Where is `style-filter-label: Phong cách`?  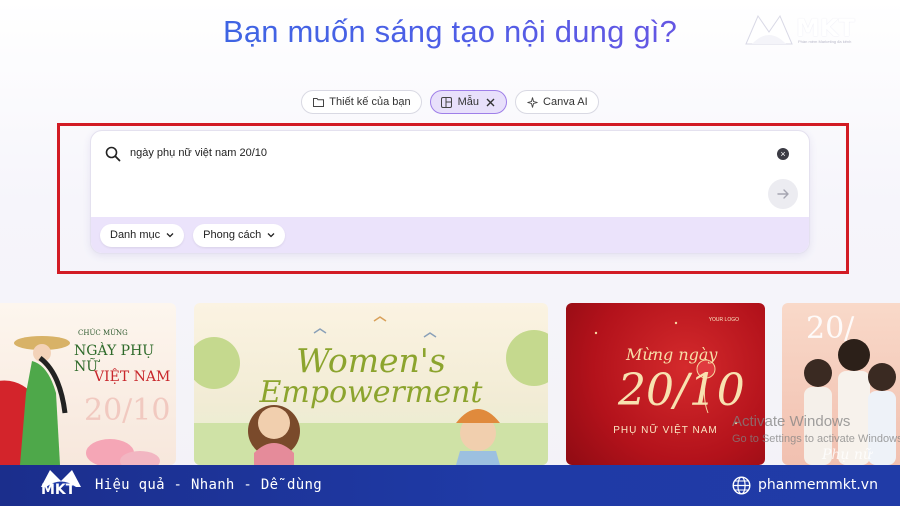 style-filter-label: Phong cách is located at coordinates (232, 235).